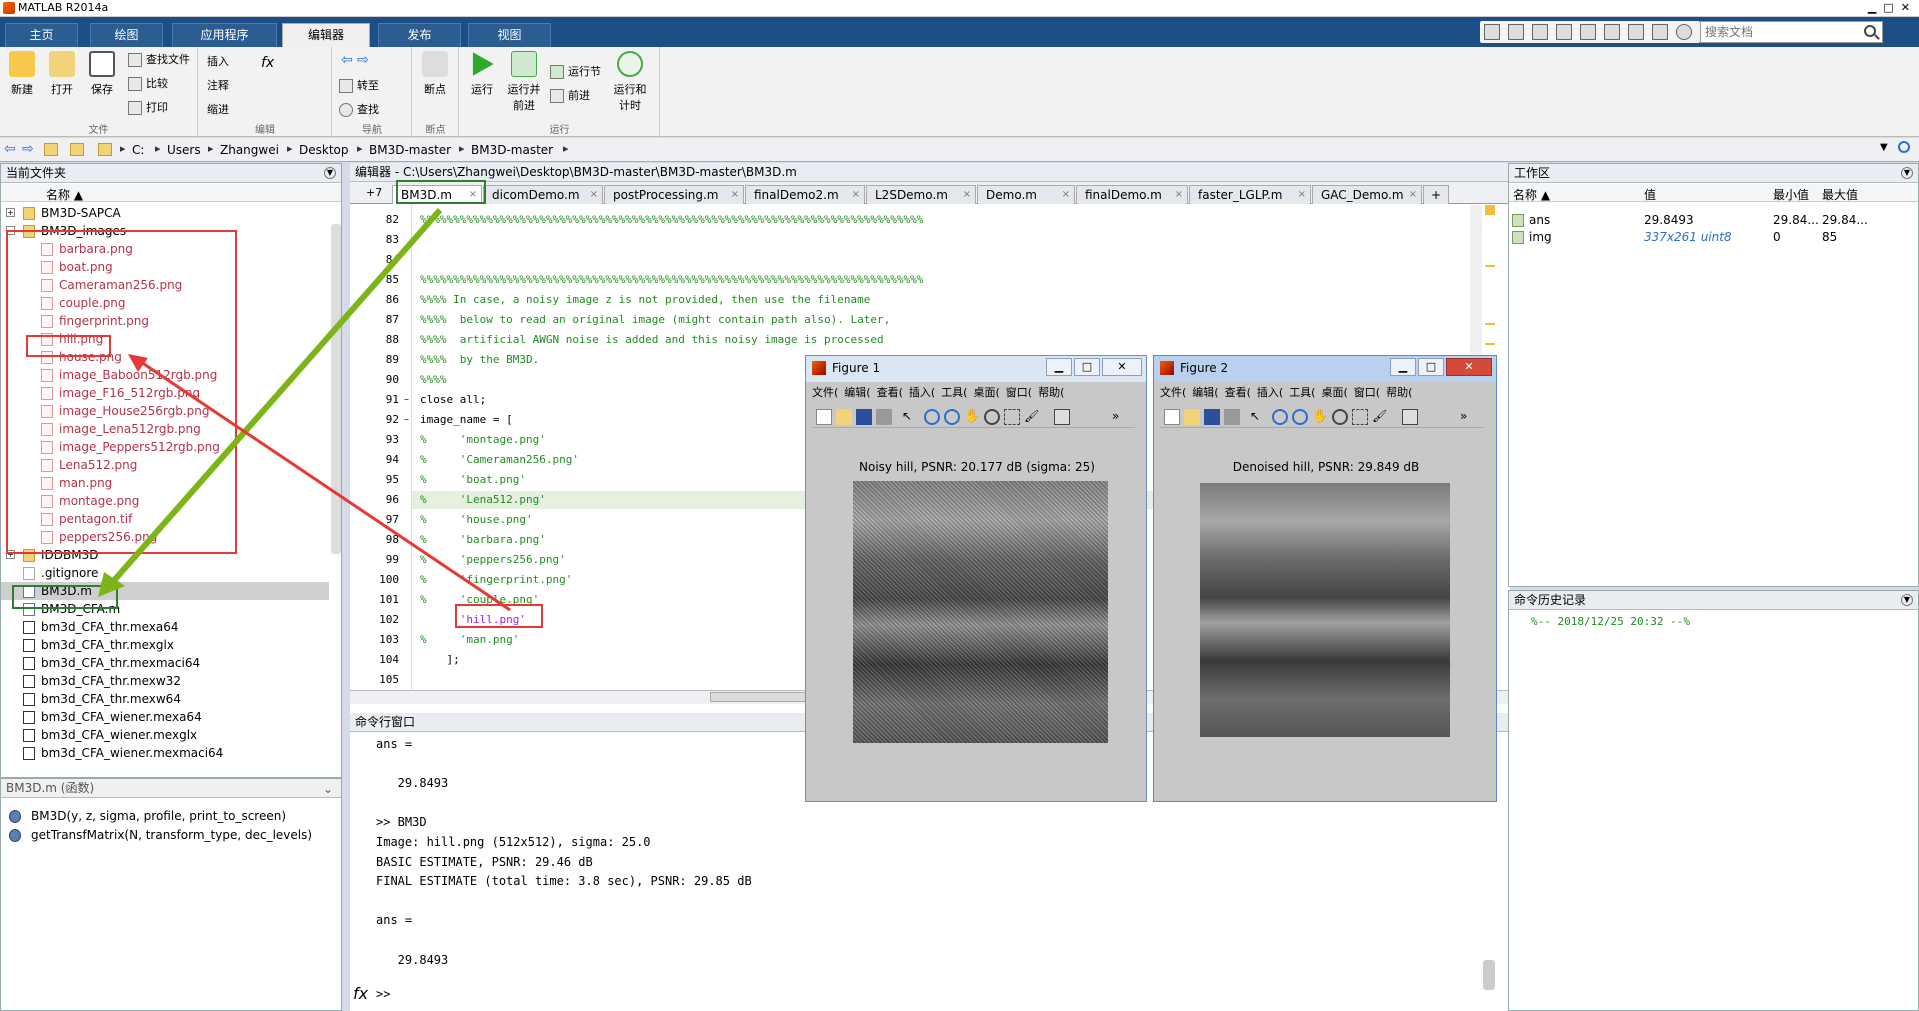  I want to click on annotation-red-arrow, so click(322, 484).